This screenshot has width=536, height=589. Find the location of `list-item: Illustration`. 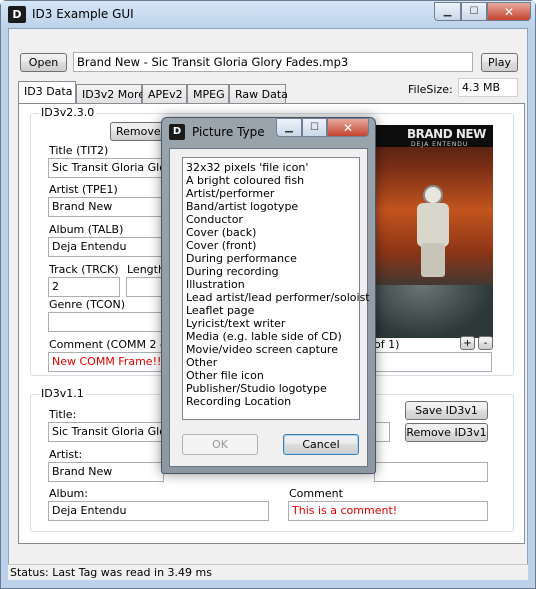

list-item: Illustration is located at coordinates (271, 284).